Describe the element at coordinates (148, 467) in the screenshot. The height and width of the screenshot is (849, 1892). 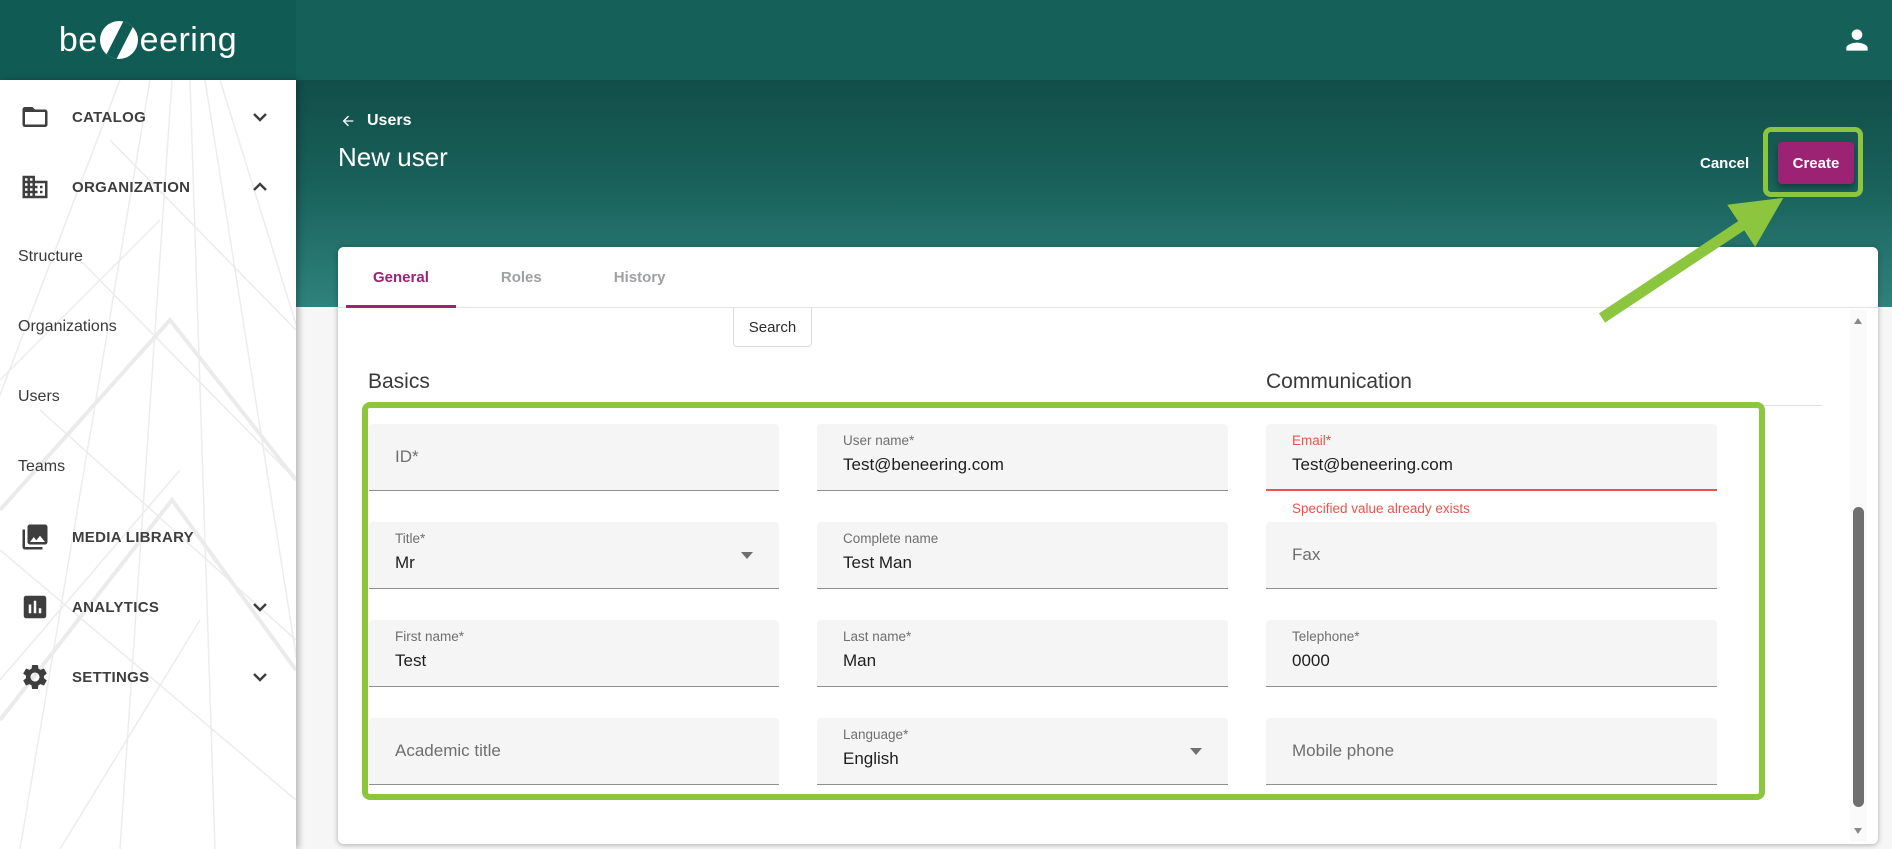
I see `sidebar-item-teams: Teams` at that location.